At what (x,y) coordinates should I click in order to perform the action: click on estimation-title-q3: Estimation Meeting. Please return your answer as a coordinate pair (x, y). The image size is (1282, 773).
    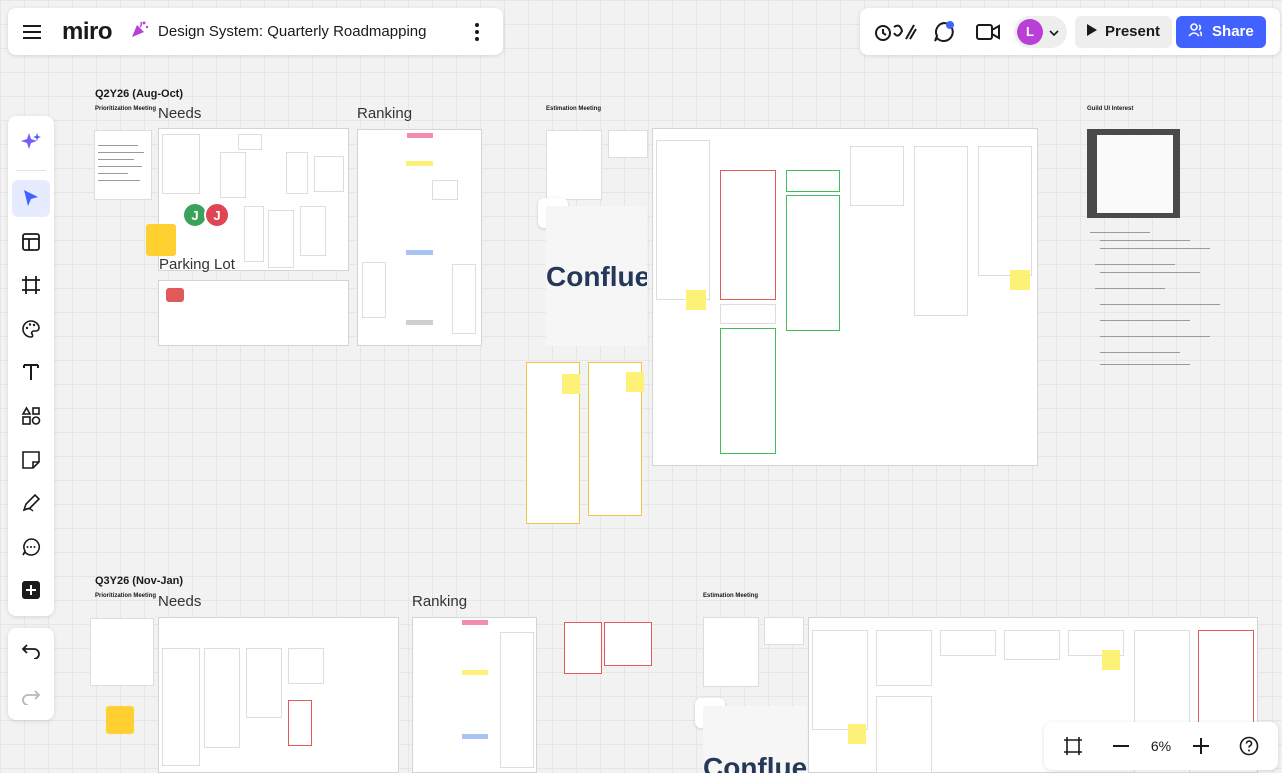
    Looking at the image, I should click on (731, 596).